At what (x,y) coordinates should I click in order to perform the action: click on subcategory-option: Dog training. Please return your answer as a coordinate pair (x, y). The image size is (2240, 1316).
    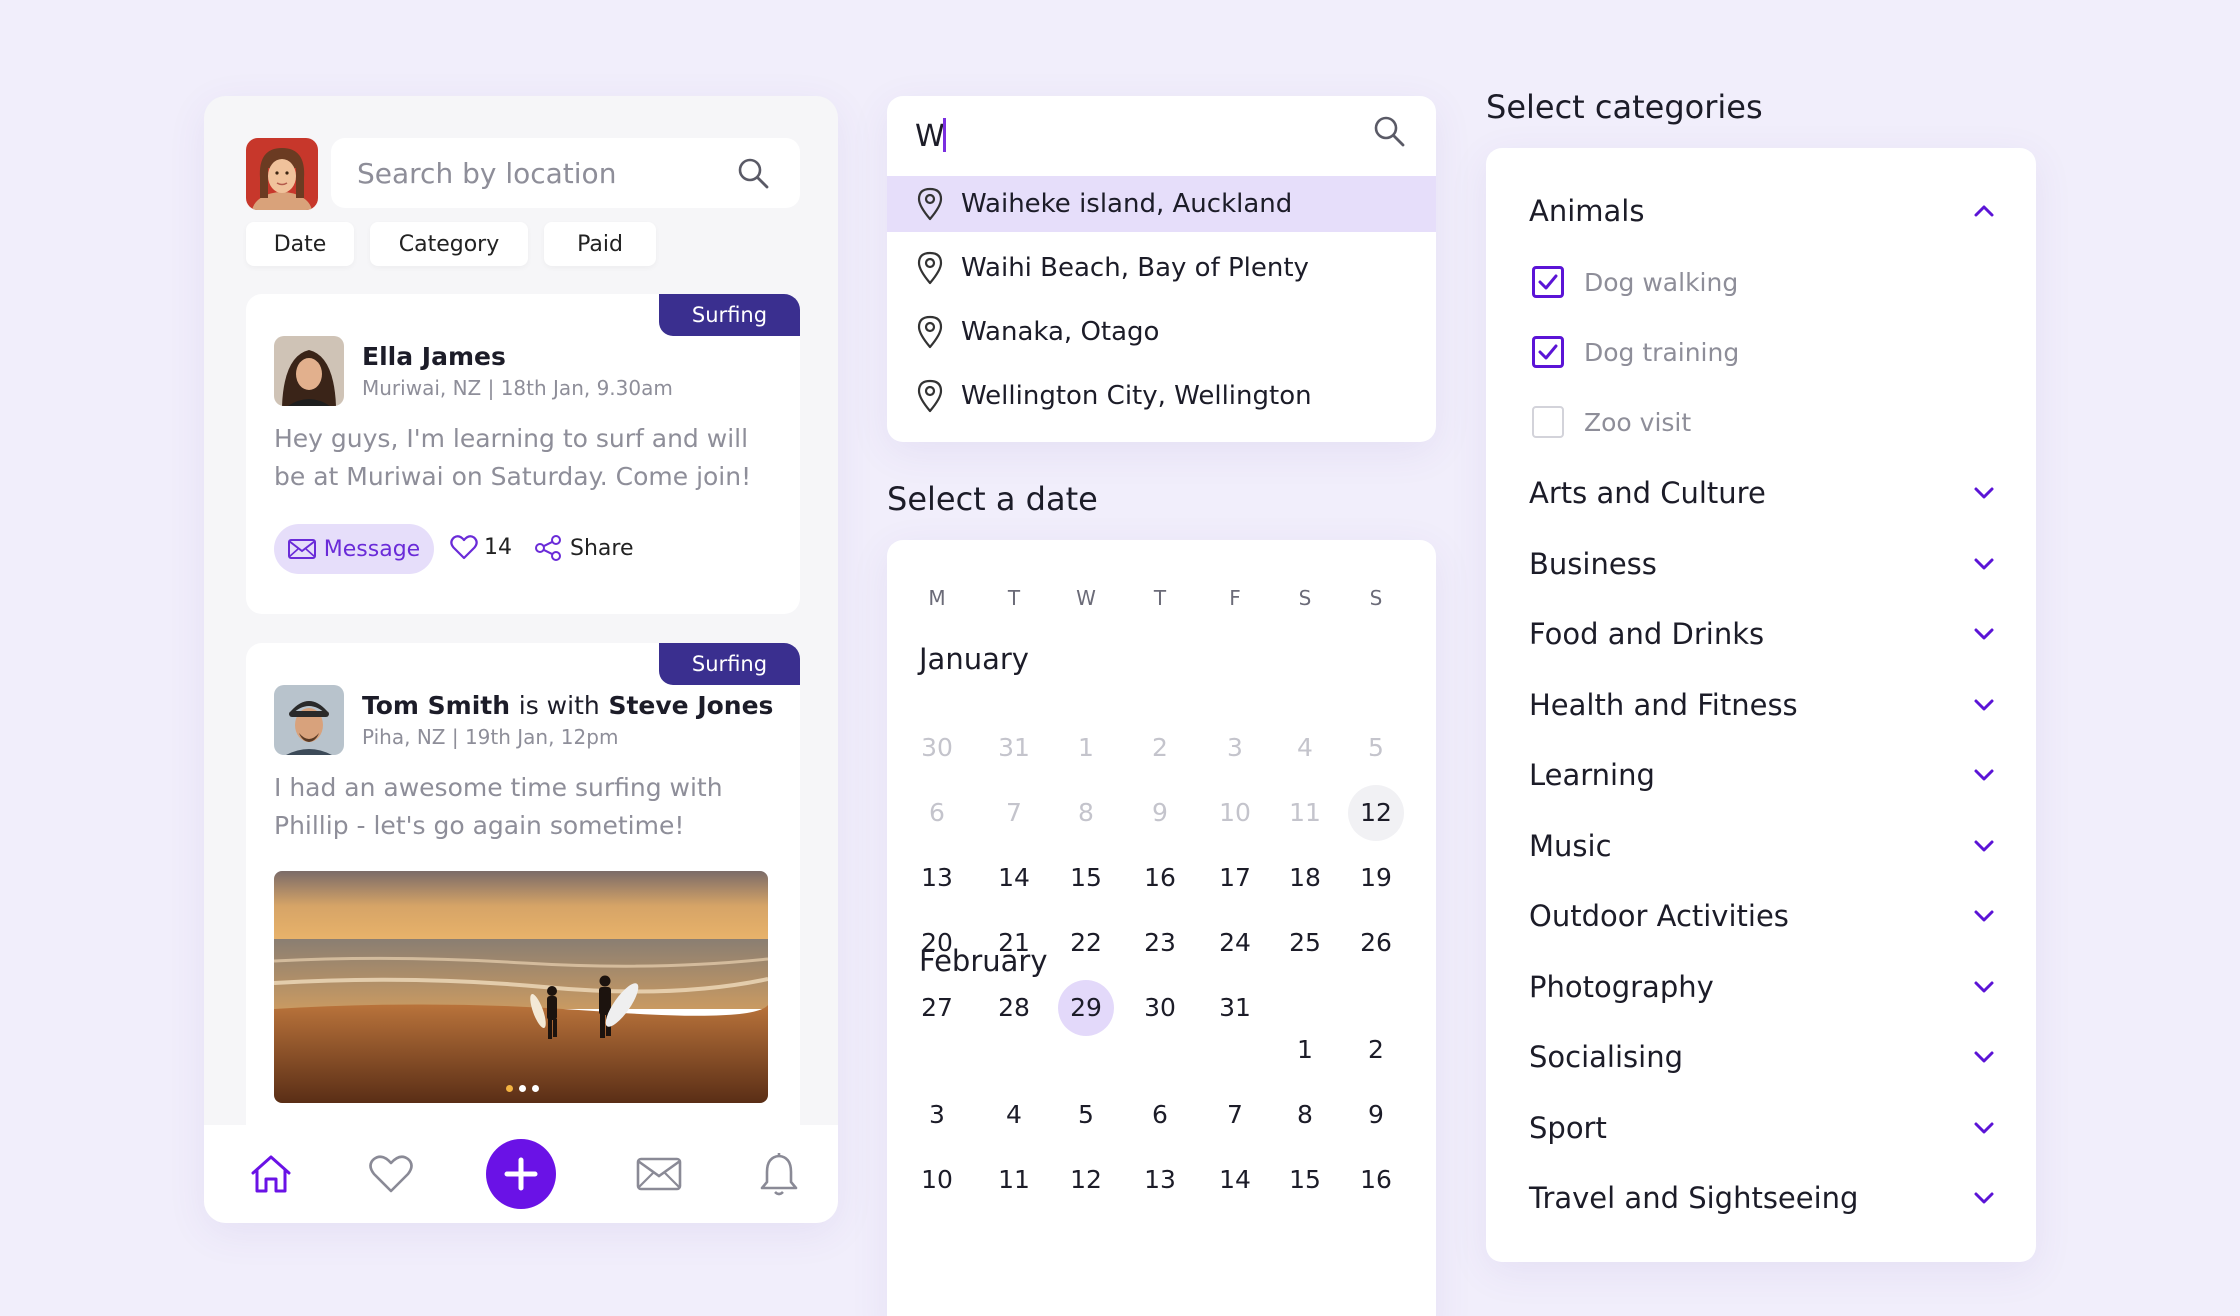
    Looking at the image, I should click on (1635, 352).